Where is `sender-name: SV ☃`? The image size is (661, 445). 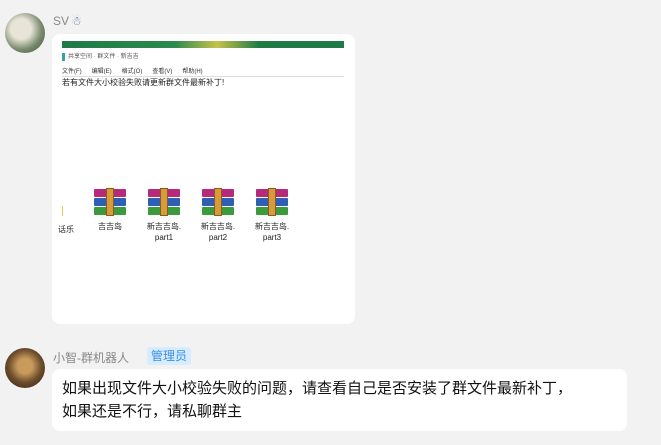 sender-name: SV ☃ is located at coordinates (67, 21).